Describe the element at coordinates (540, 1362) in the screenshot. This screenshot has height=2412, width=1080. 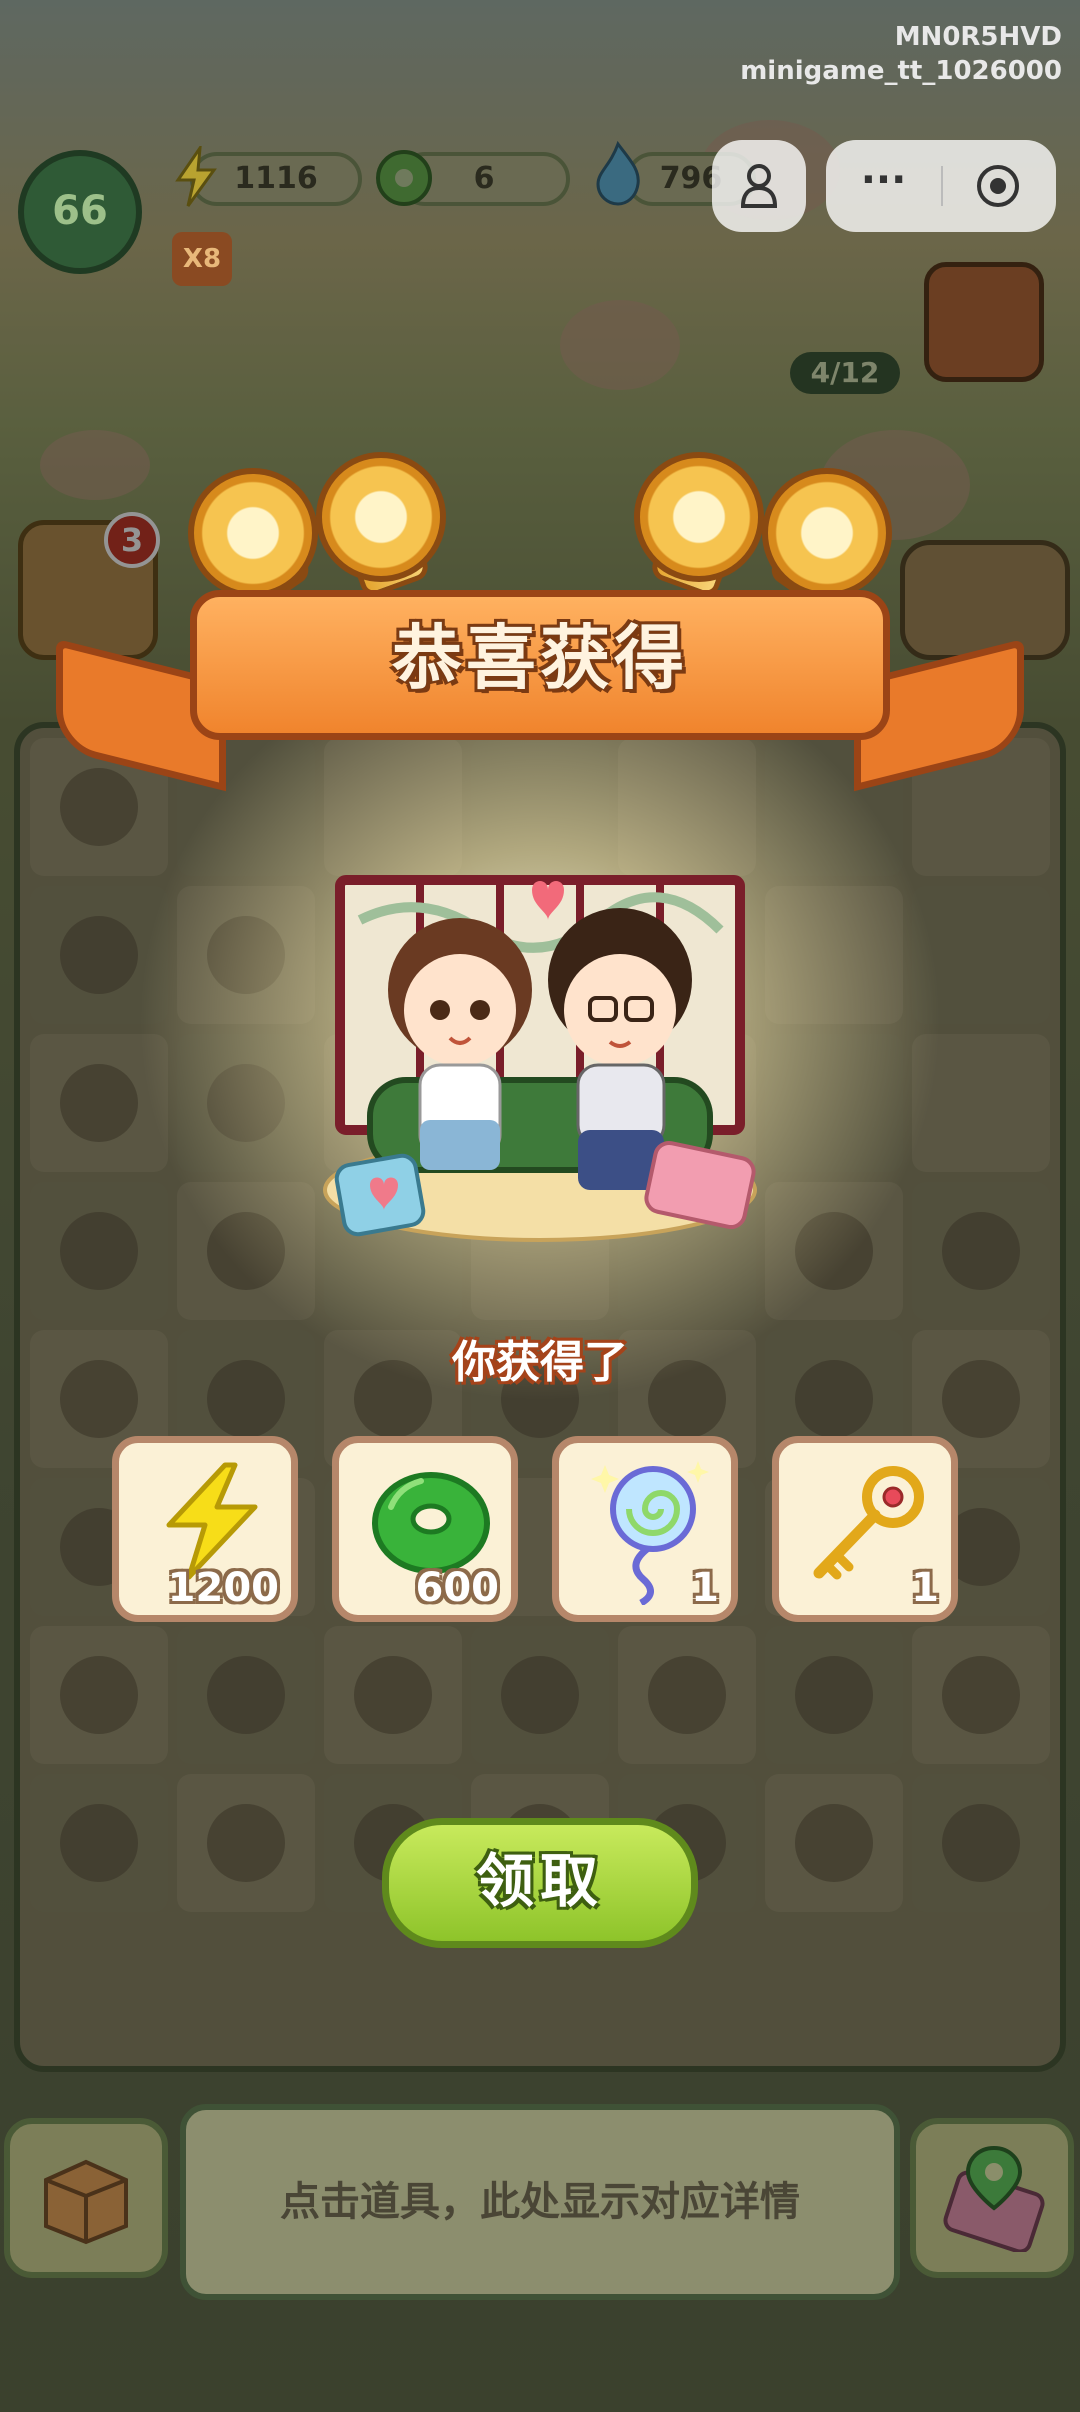
I see `you-got-label: 你获得了` at that location.